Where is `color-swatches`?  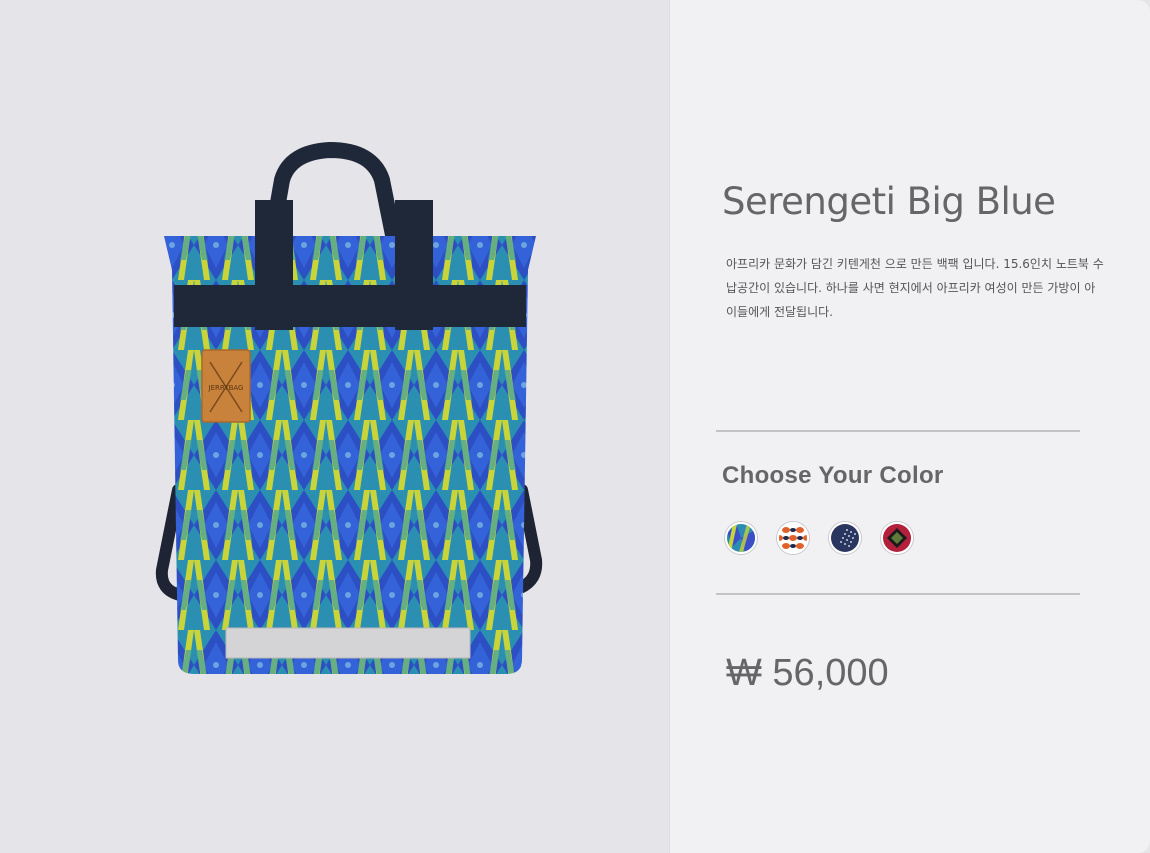
color-swatches is located at coordinates (819, 538).